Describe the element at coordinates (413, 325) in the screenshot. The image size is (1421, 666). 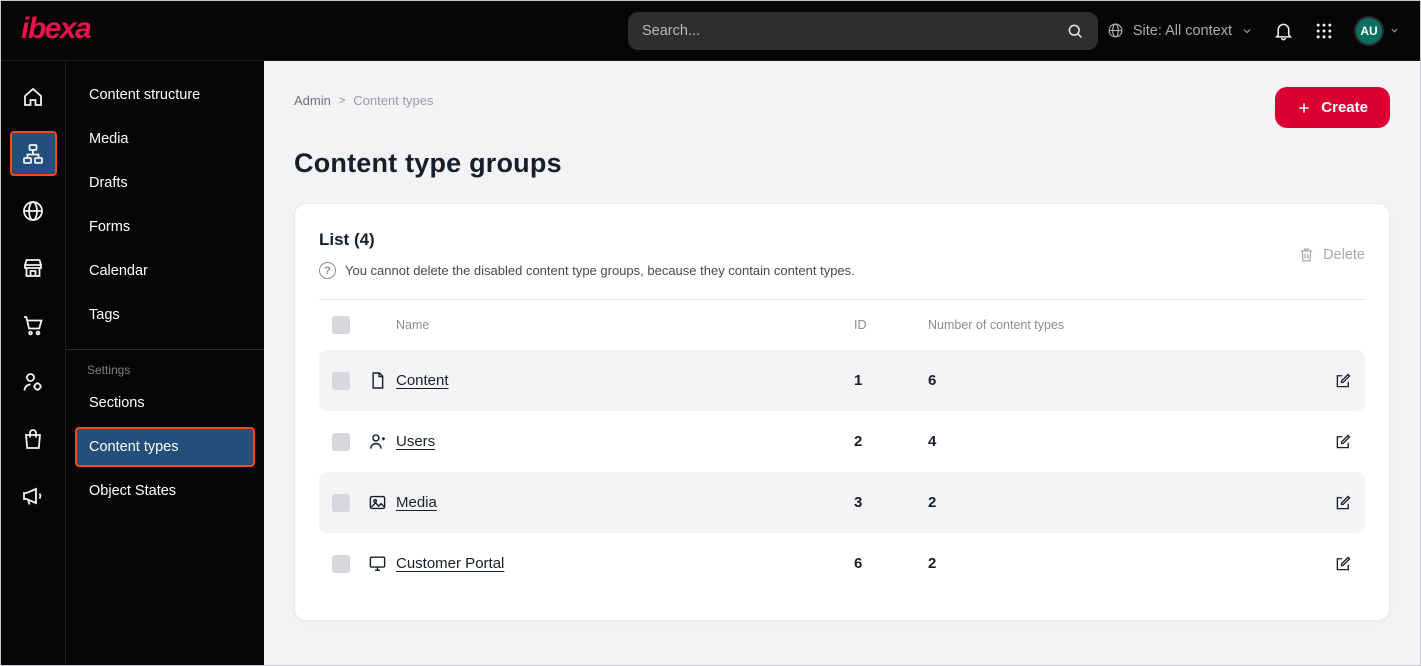
I see `column-header-name: Name` at that location.